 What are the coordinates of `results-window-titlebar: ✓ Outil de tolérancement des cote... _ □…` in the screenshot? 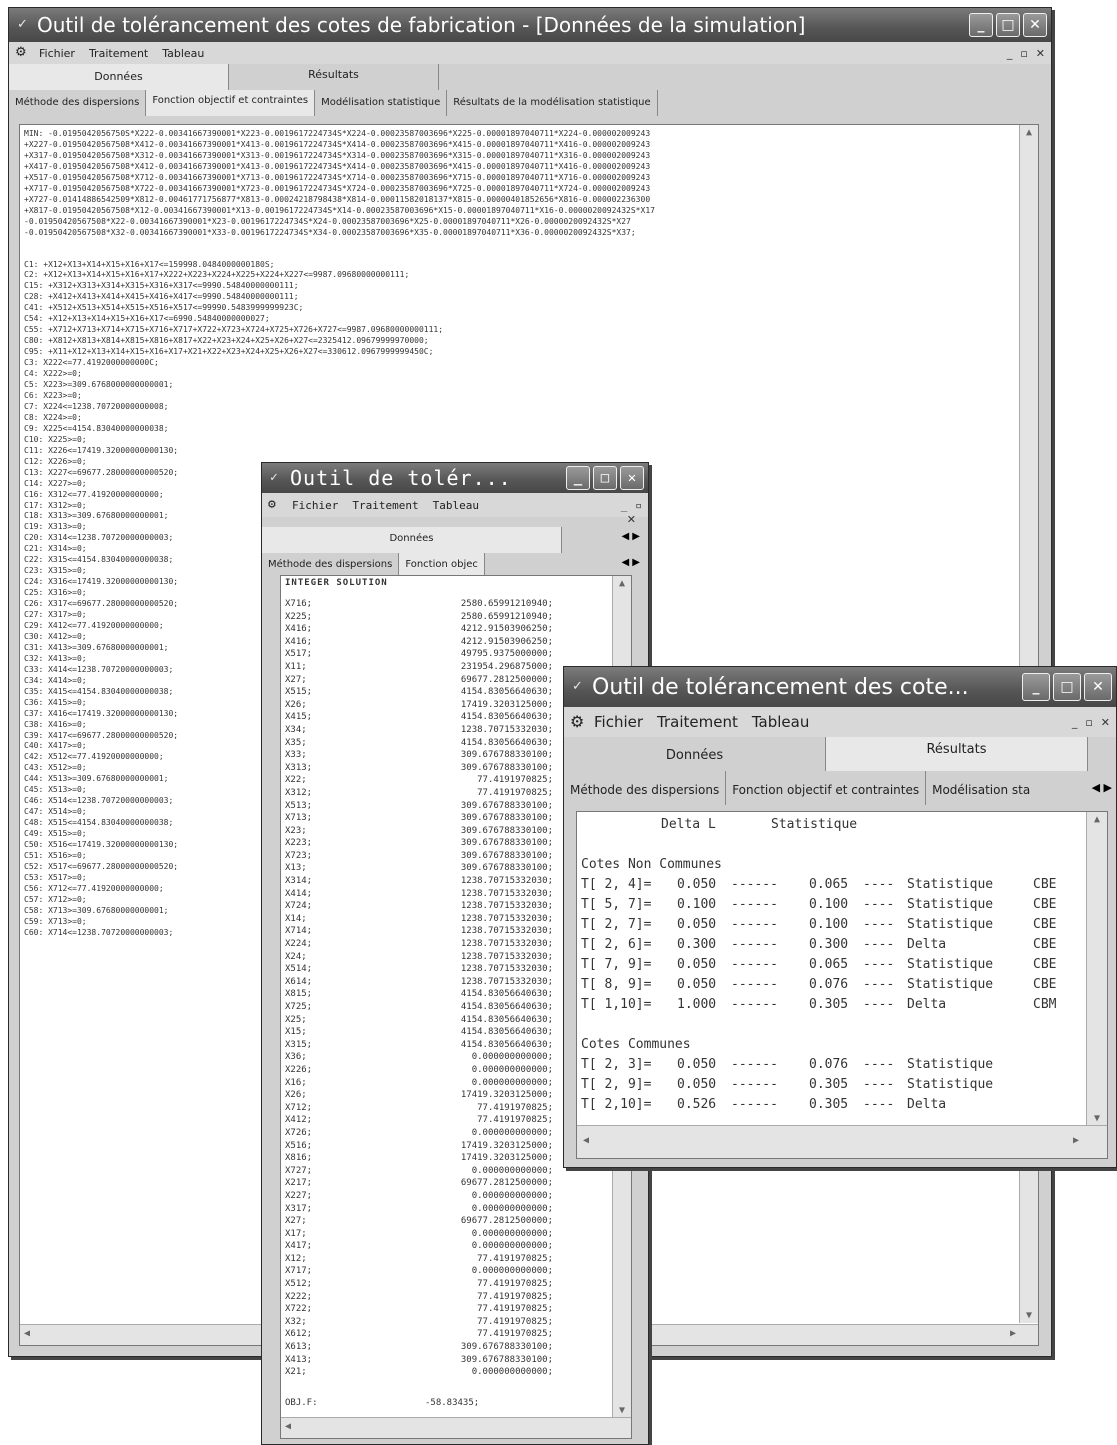 It's located at (840, 687).